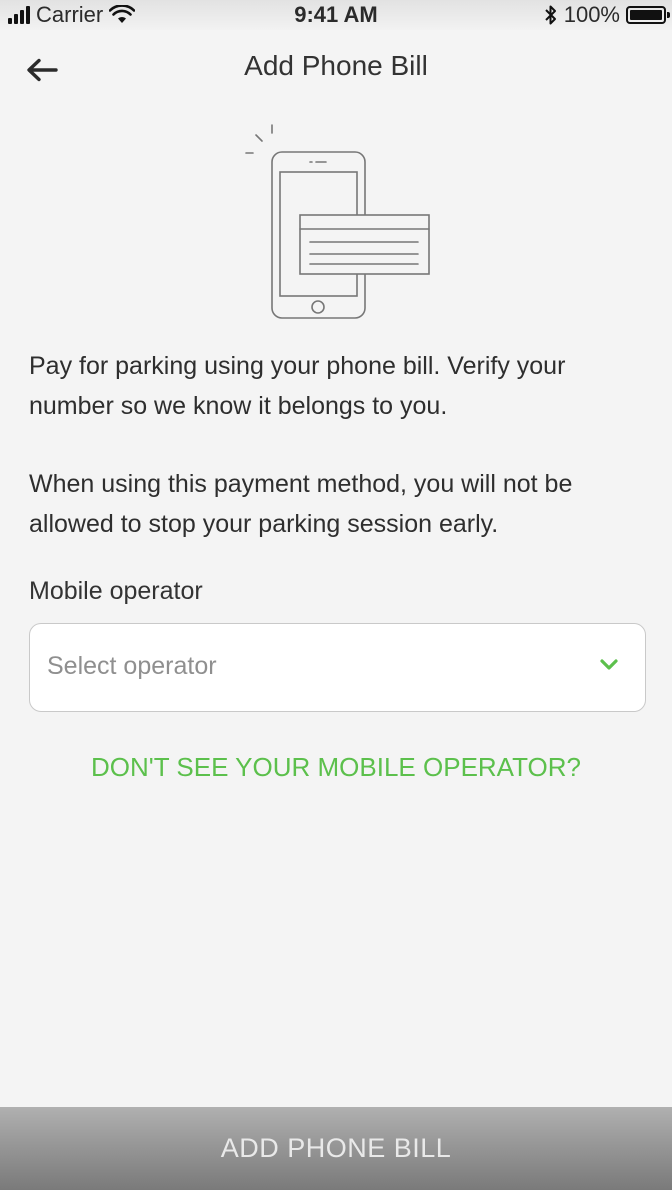 This screenshot has width=672, height=1190. I want to click on operator-label: Mobile operator, so click(116, 591).